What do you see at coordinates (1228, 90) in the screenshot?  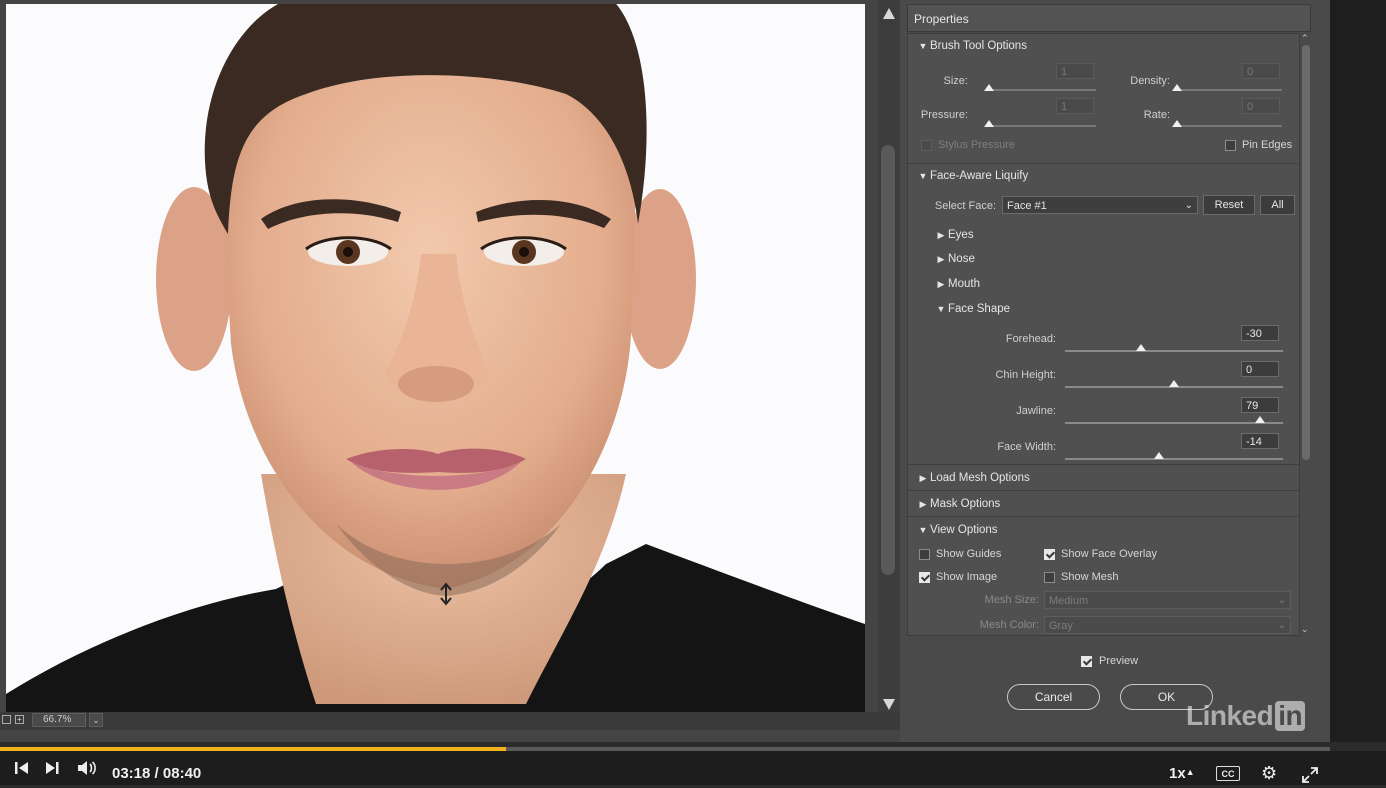 I see `density-slider-track` at bounding box center [1228, 90].